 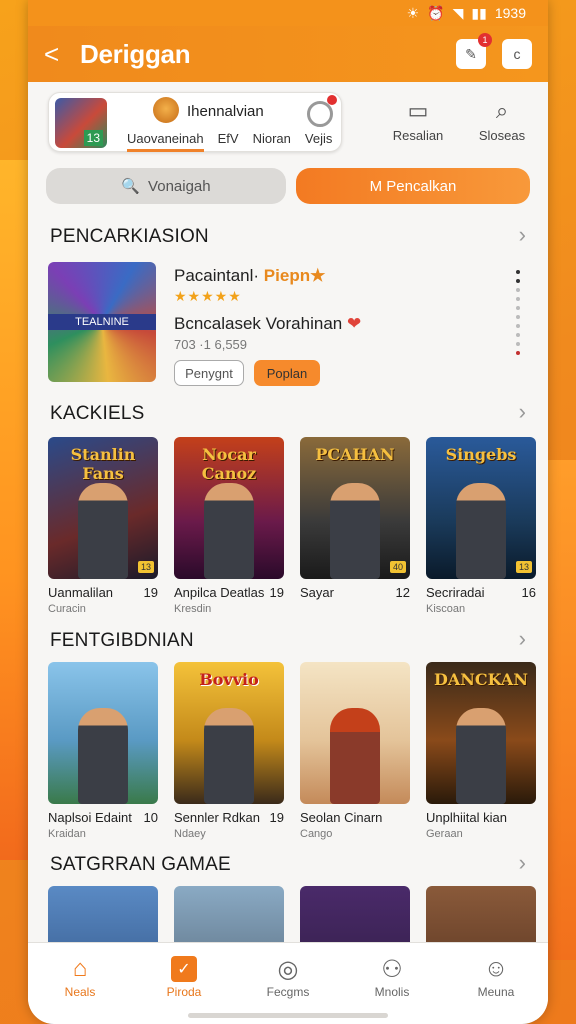 I want to click on nav-label: Meuna, so click(x=496, y=992).